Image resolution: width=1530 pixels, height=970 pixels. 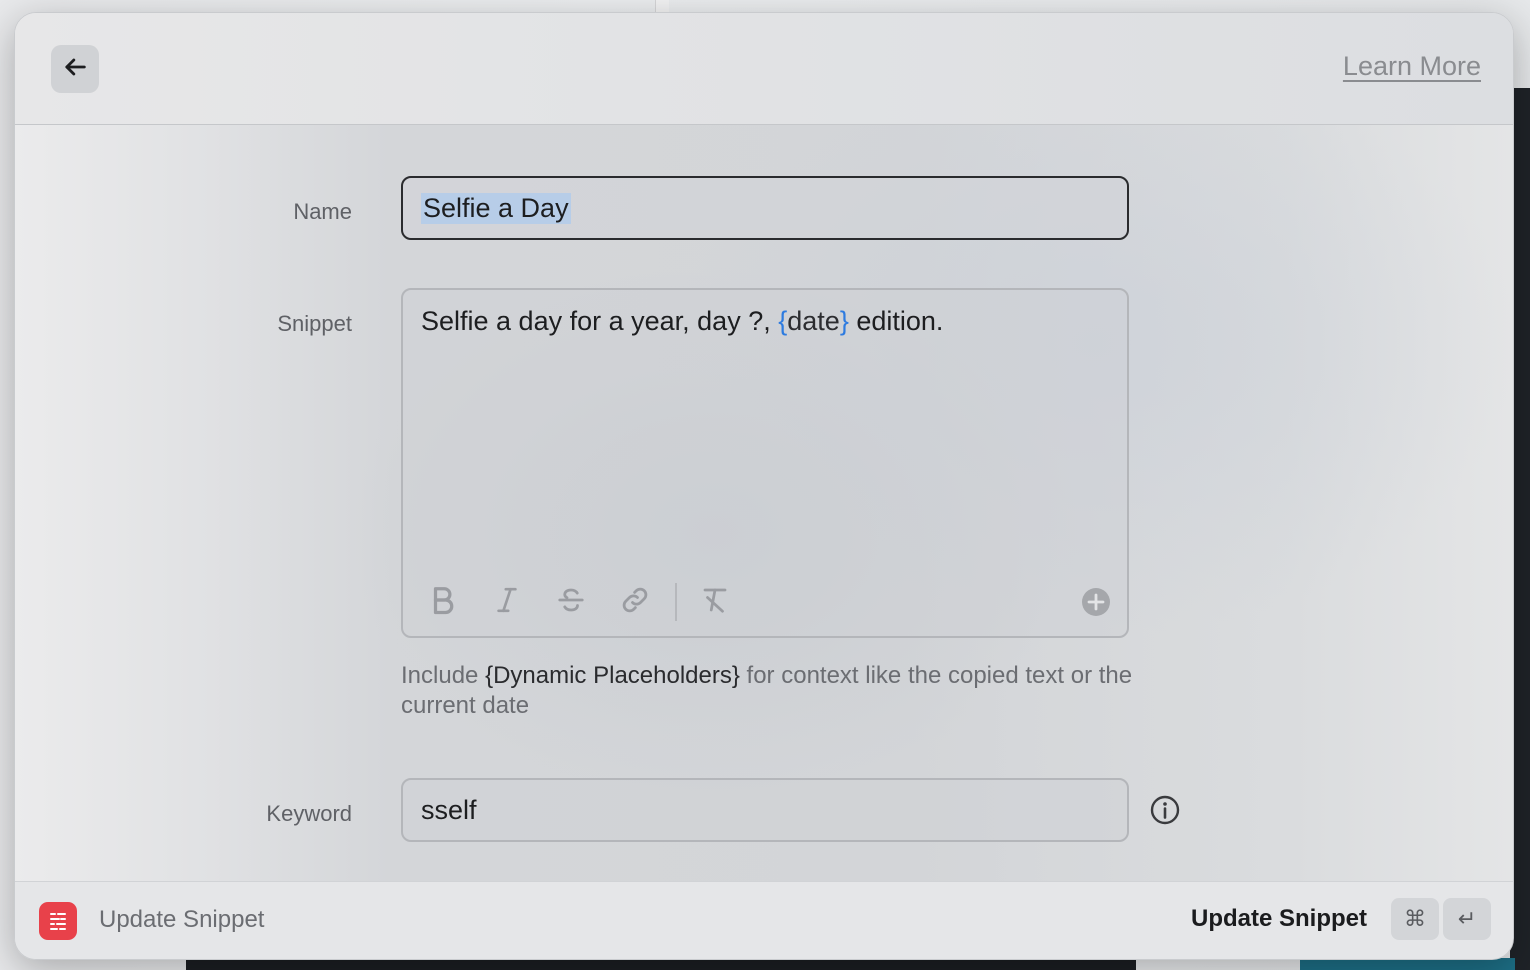 What do you see at coordinates (764, 69) in the screenshot?
I see `header: Learn More` at bounding box center [764, 69].